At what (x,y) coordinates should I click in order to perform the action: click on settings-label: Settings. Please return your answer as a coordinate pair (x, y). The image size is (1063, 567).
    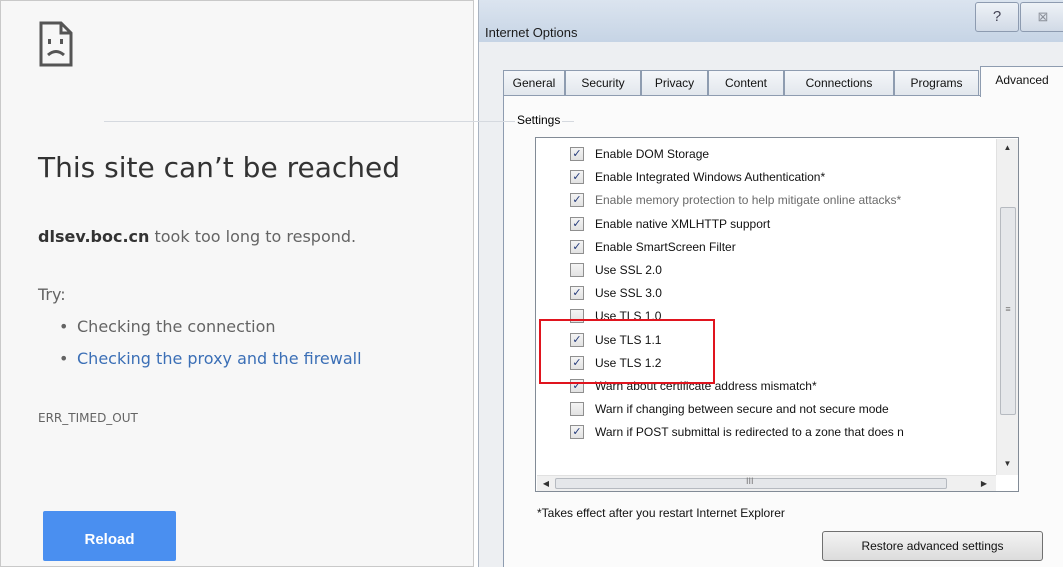
    Looking at the image, I should click on (539, 120).